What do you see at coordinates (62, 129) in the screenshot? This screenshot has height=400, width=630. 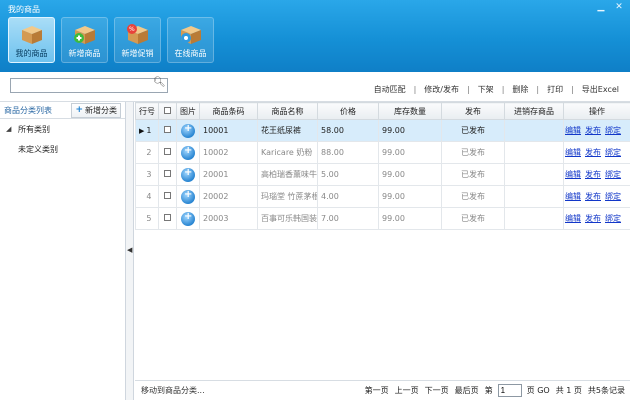 I see `category-item-all: ◢ 所有类别` at bounding box center [62, 129].